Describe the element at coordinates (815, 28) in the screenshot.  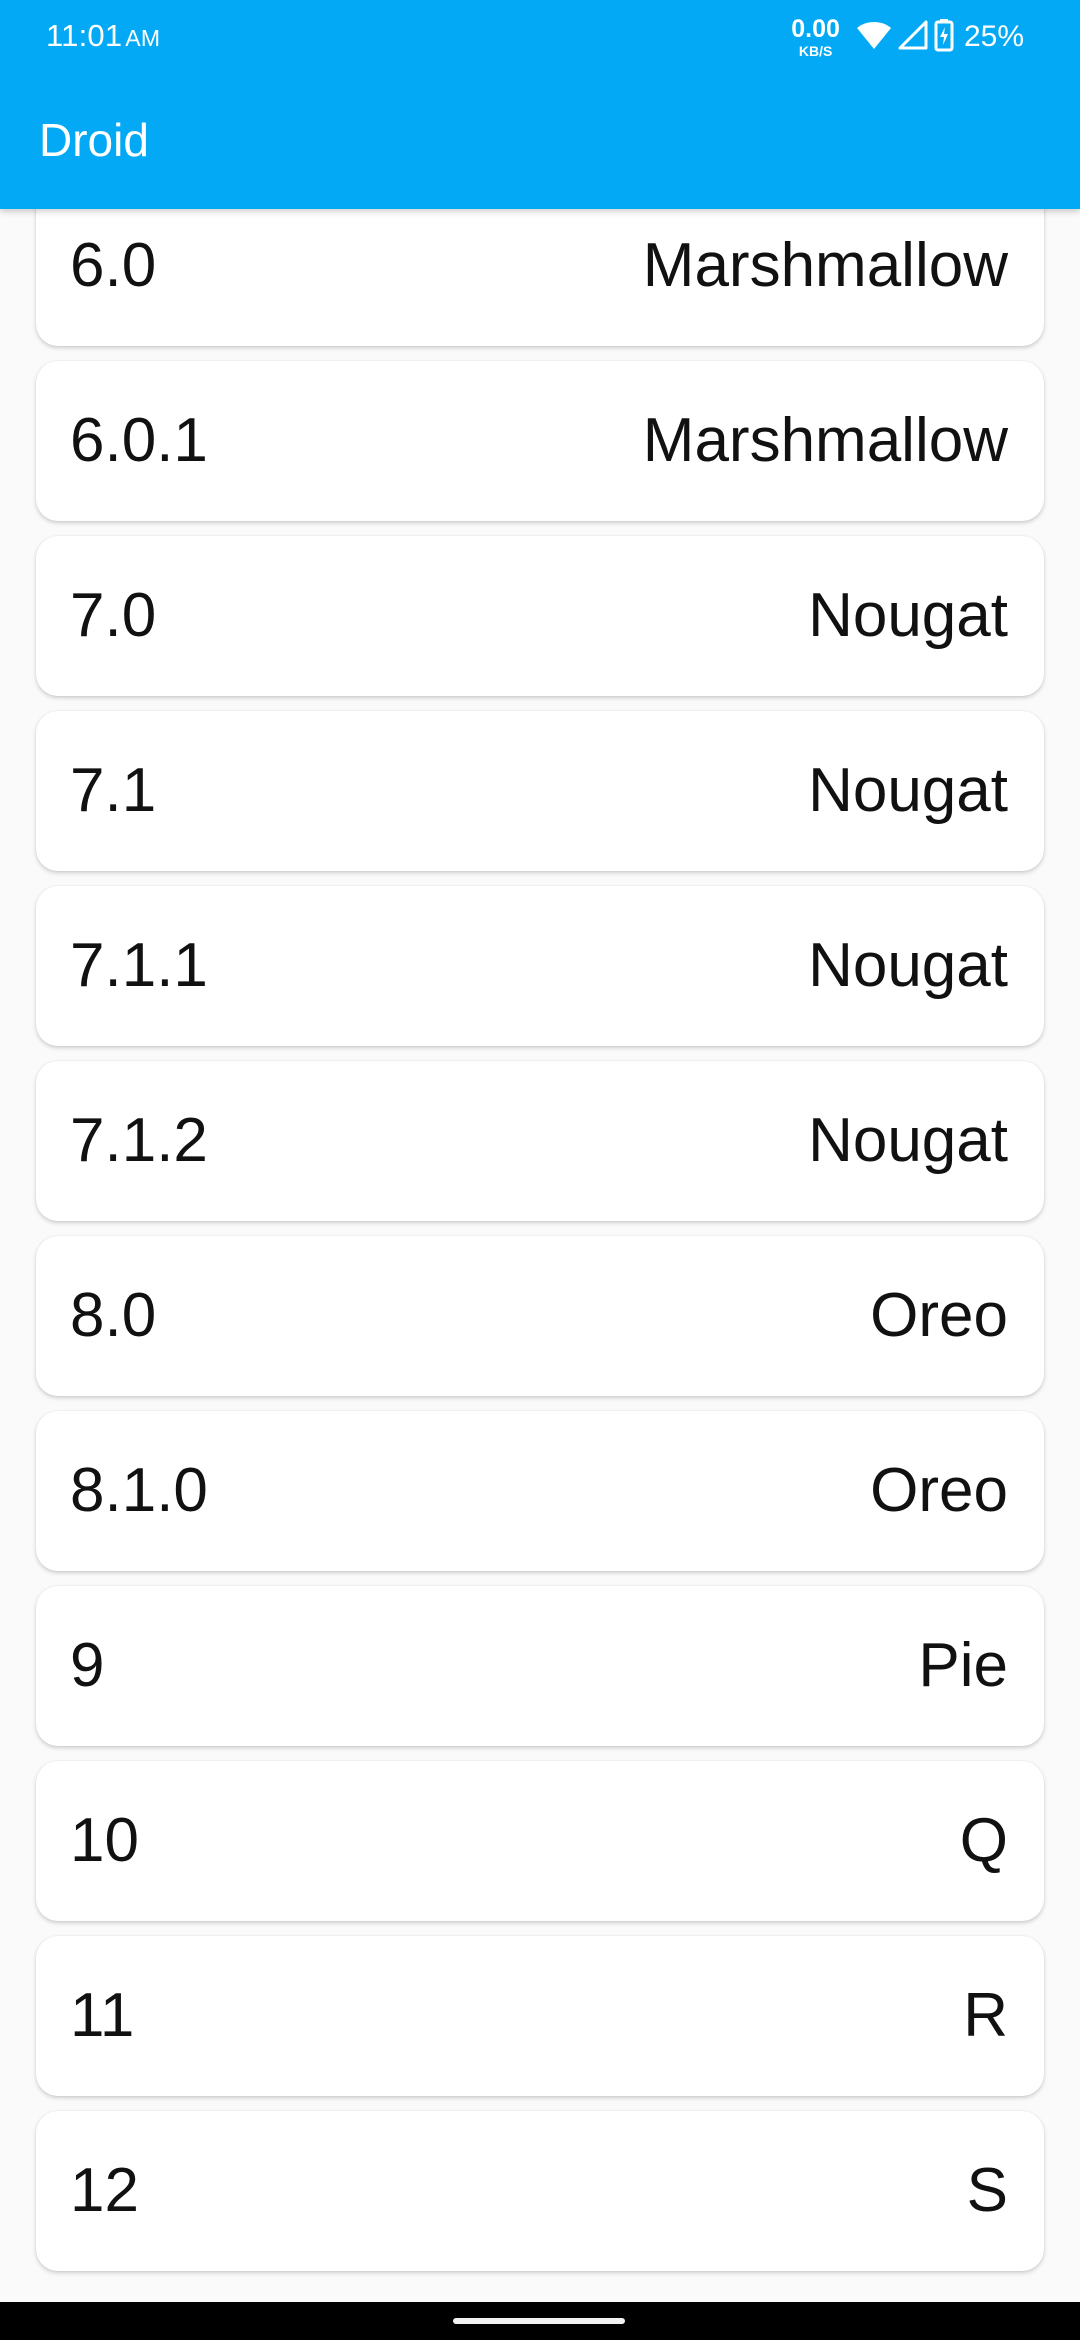
I see `network-speed-value: 0.00` at that location.